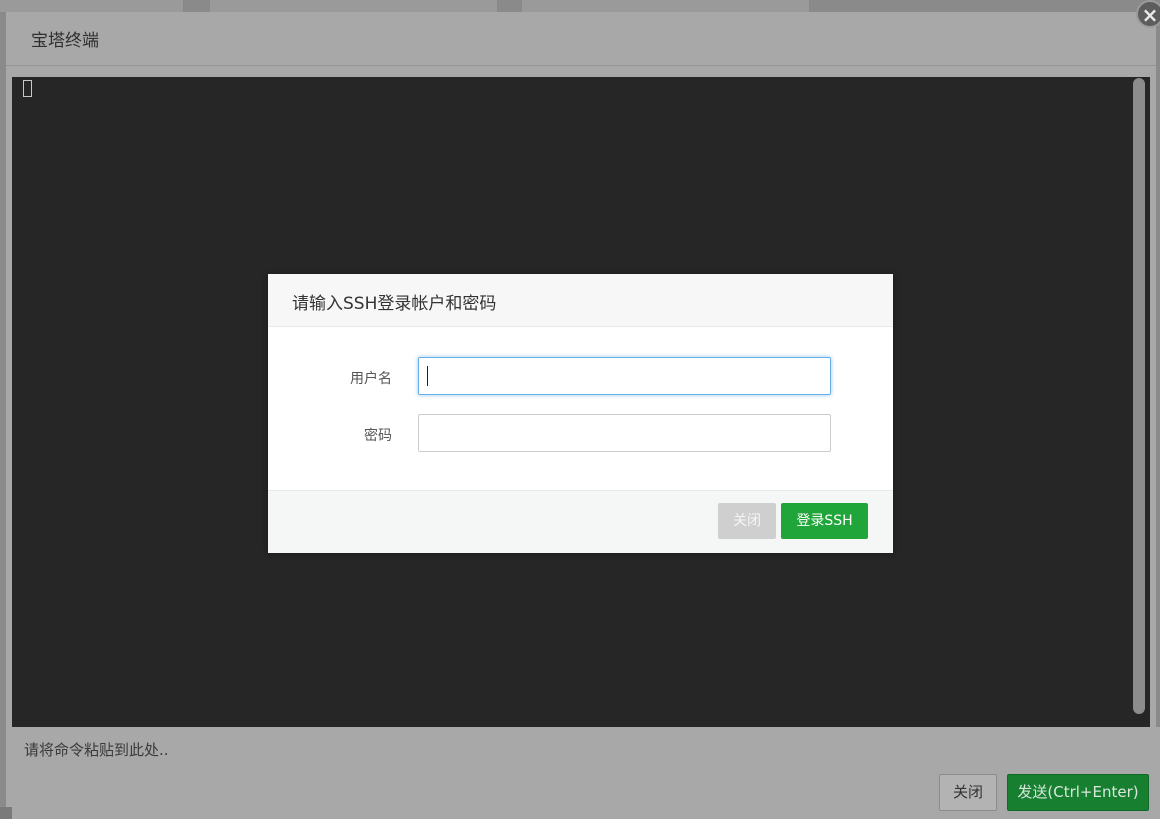 This screenshot has width=1160, height=819. Describe the element at coordinates (580, 521) in the screenshot. I see `dialog-footer: 关闭 登录SSH` at that location.